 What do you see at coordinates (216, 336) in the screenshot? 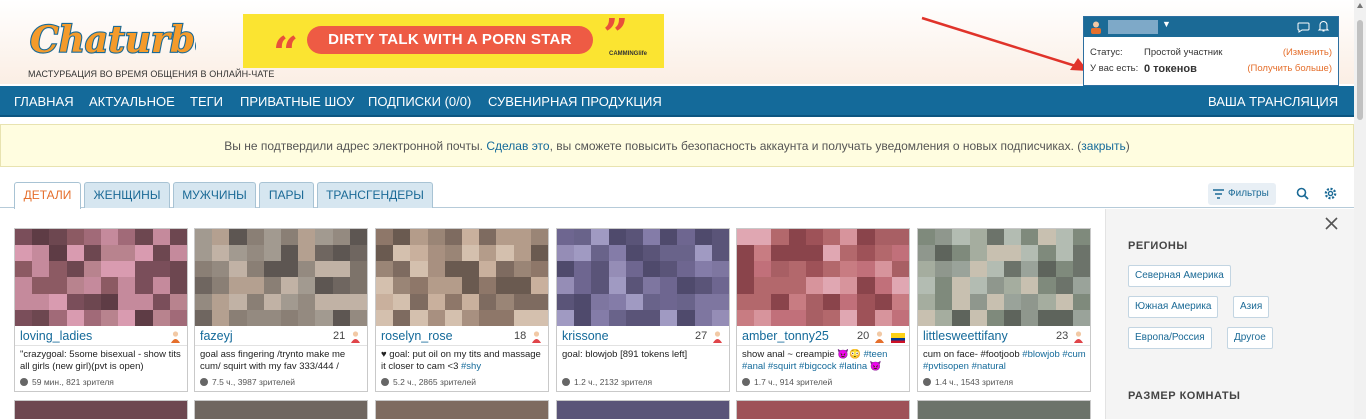
I see `room-username: fazeyj` at bounding box center [216, 336].